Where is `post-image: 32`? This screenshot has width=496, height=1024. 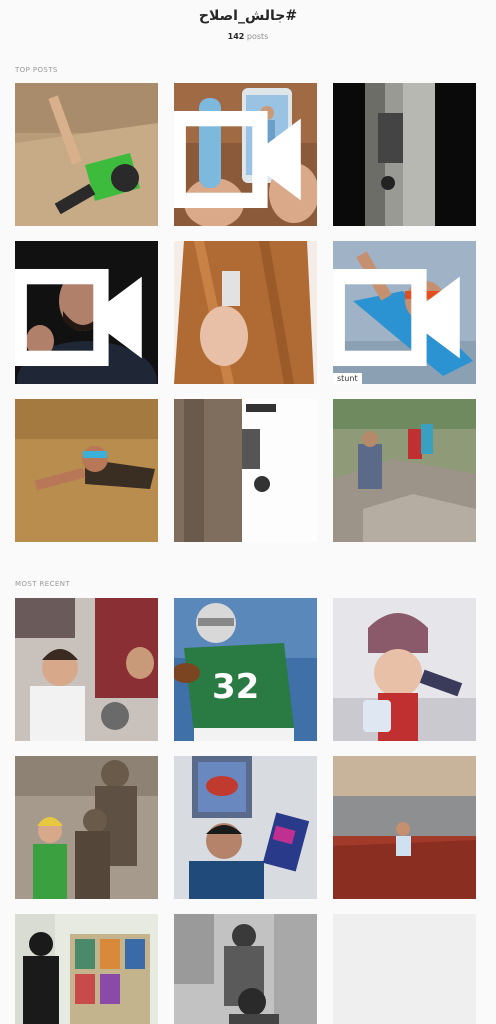 post-image: 32 is located at coordinates (245, 669).